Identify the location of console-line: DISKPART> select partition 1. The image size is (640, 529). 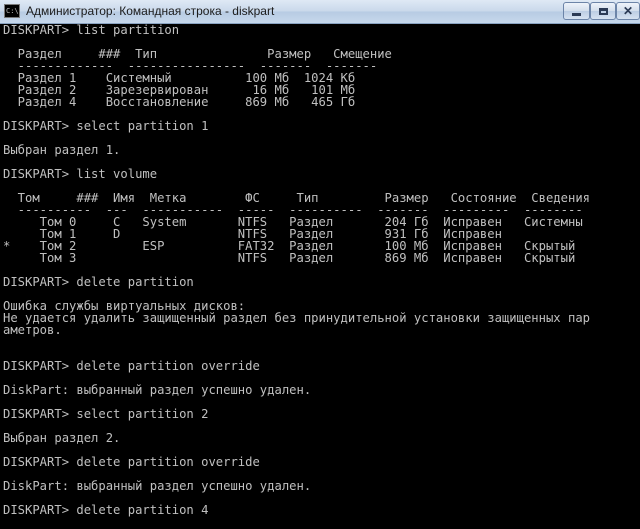
(106, 126).